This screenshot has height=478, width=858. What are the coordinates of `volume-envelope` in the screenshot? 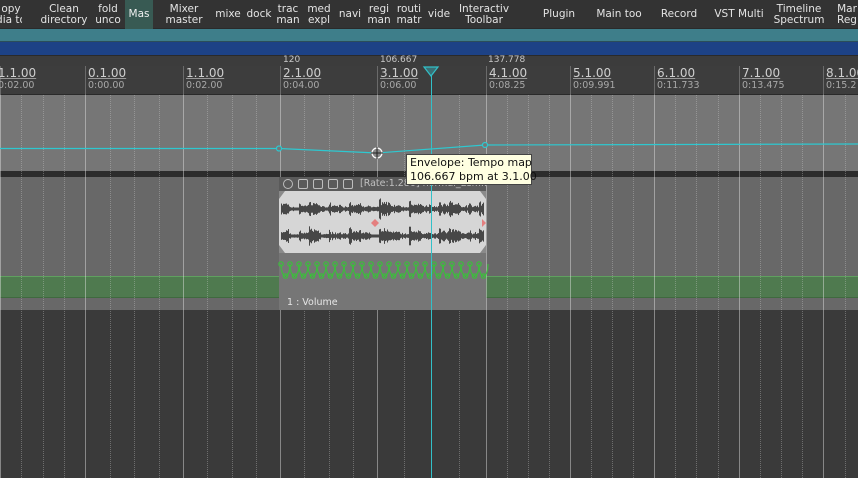 It's located at (383, 278).